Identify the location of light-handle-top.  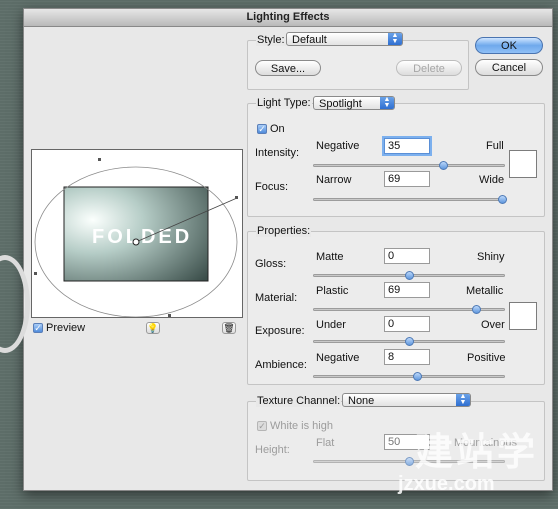
(99, 159).